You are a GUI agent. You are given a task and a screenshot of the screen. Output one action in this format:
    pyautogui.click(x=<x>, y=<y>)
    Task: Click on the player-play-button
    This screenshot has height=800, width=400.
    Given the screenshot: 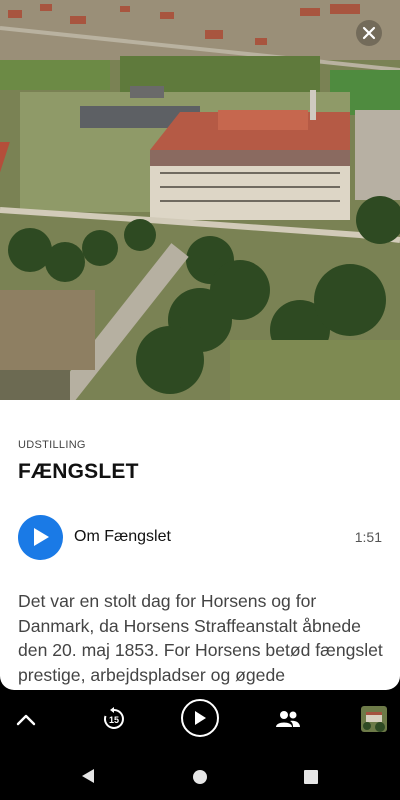 What is the action you would take?
    pyautogui.click(x=200, y=718)
    